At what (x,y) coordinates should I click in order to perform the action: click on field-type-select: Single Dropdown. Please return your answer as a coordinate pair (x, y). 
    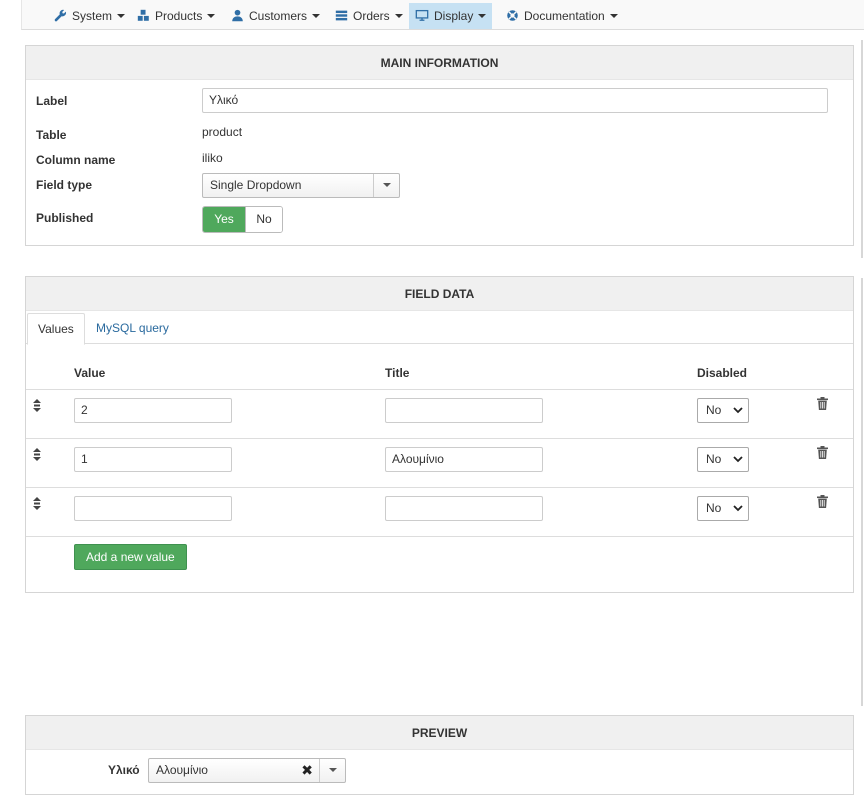
    Looking at the image, I should click on (301, 185).